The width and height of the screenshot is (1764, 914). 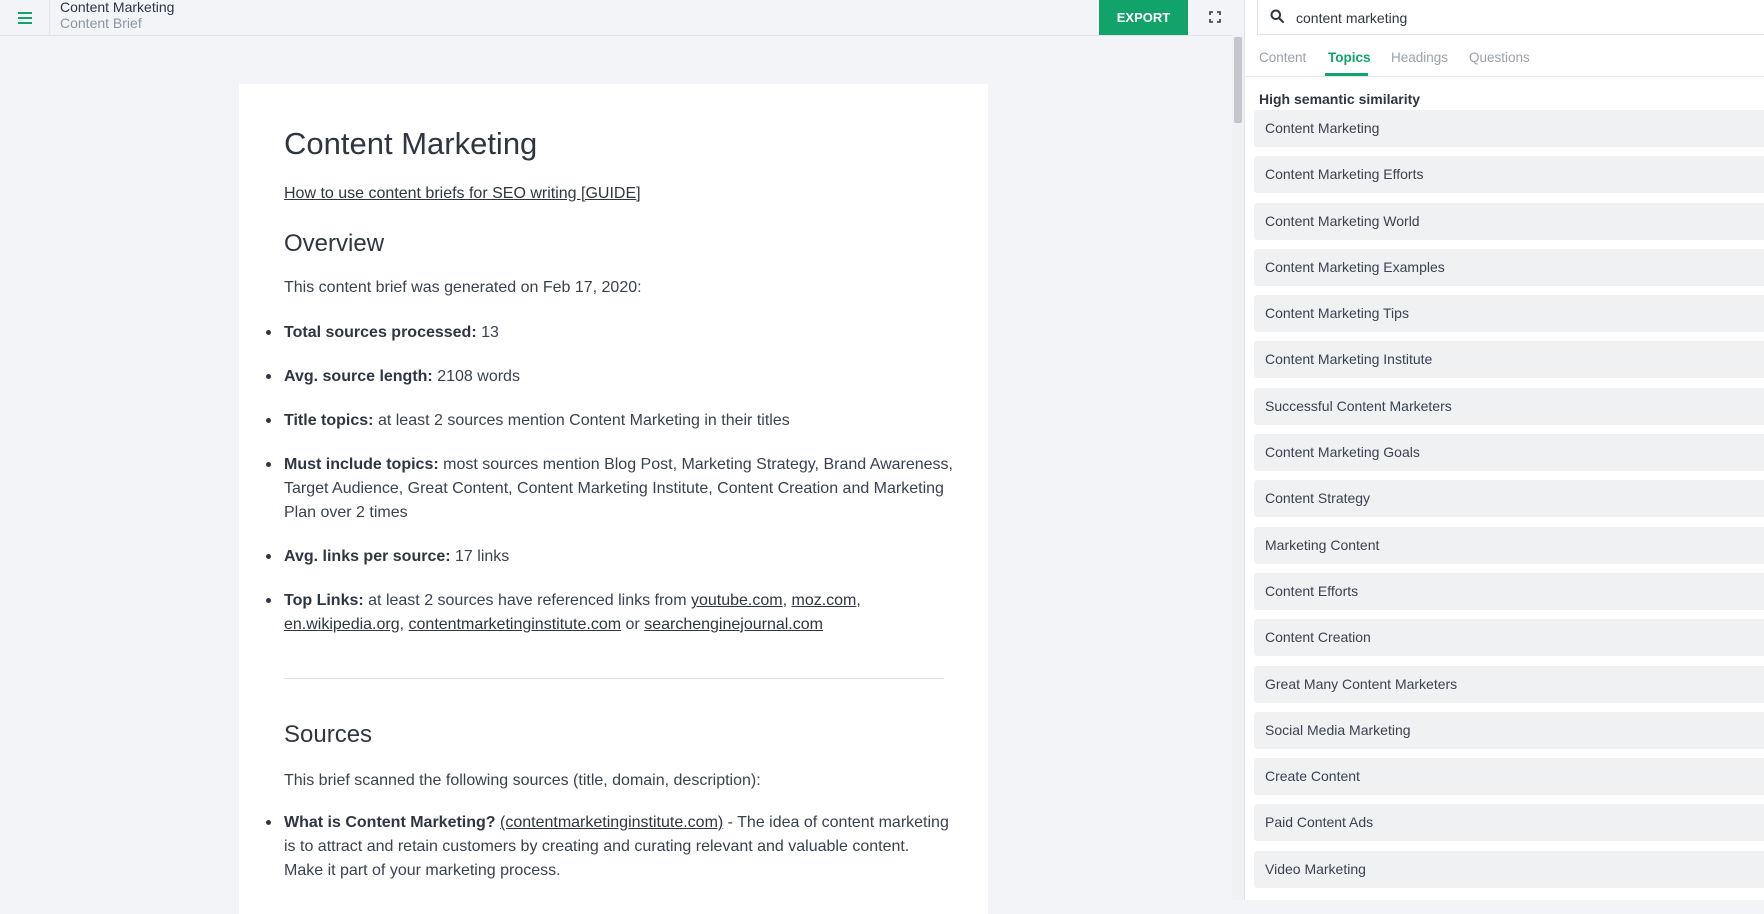 I want to click on topic-item: Content Marketing, so click(x=1509, y=128).